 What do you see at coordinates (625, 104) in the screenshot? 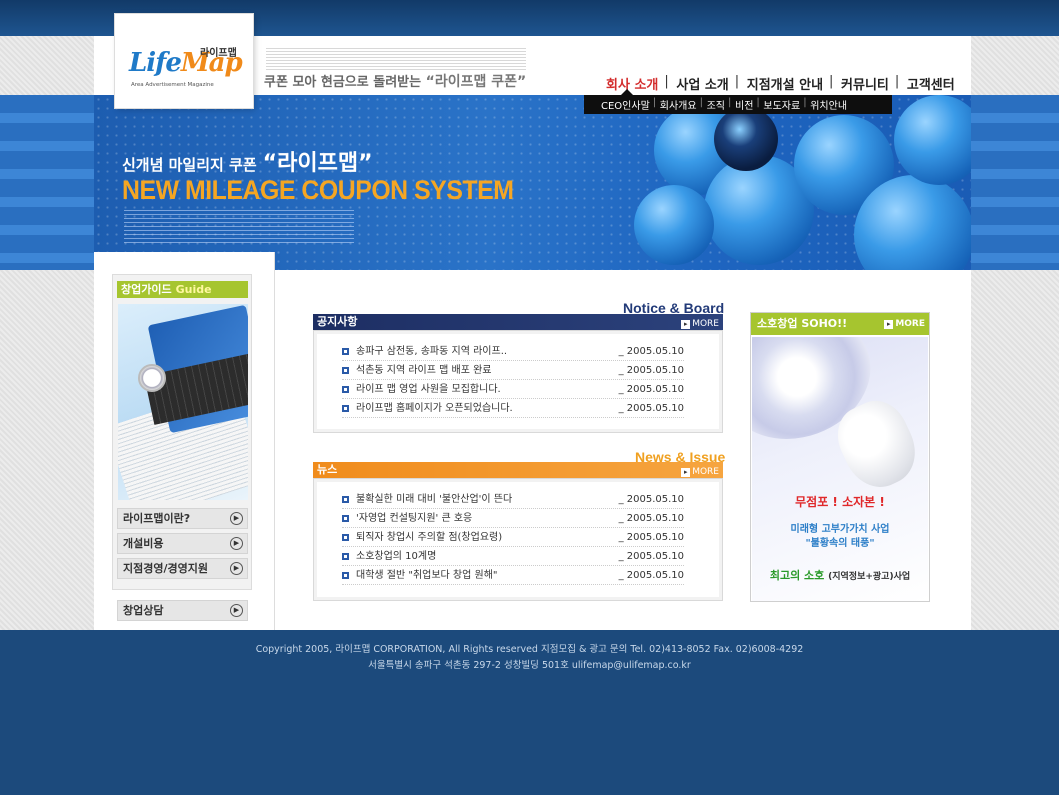
I see `subnav-ceo: CEO인사말` at bounding box center [625, 104].